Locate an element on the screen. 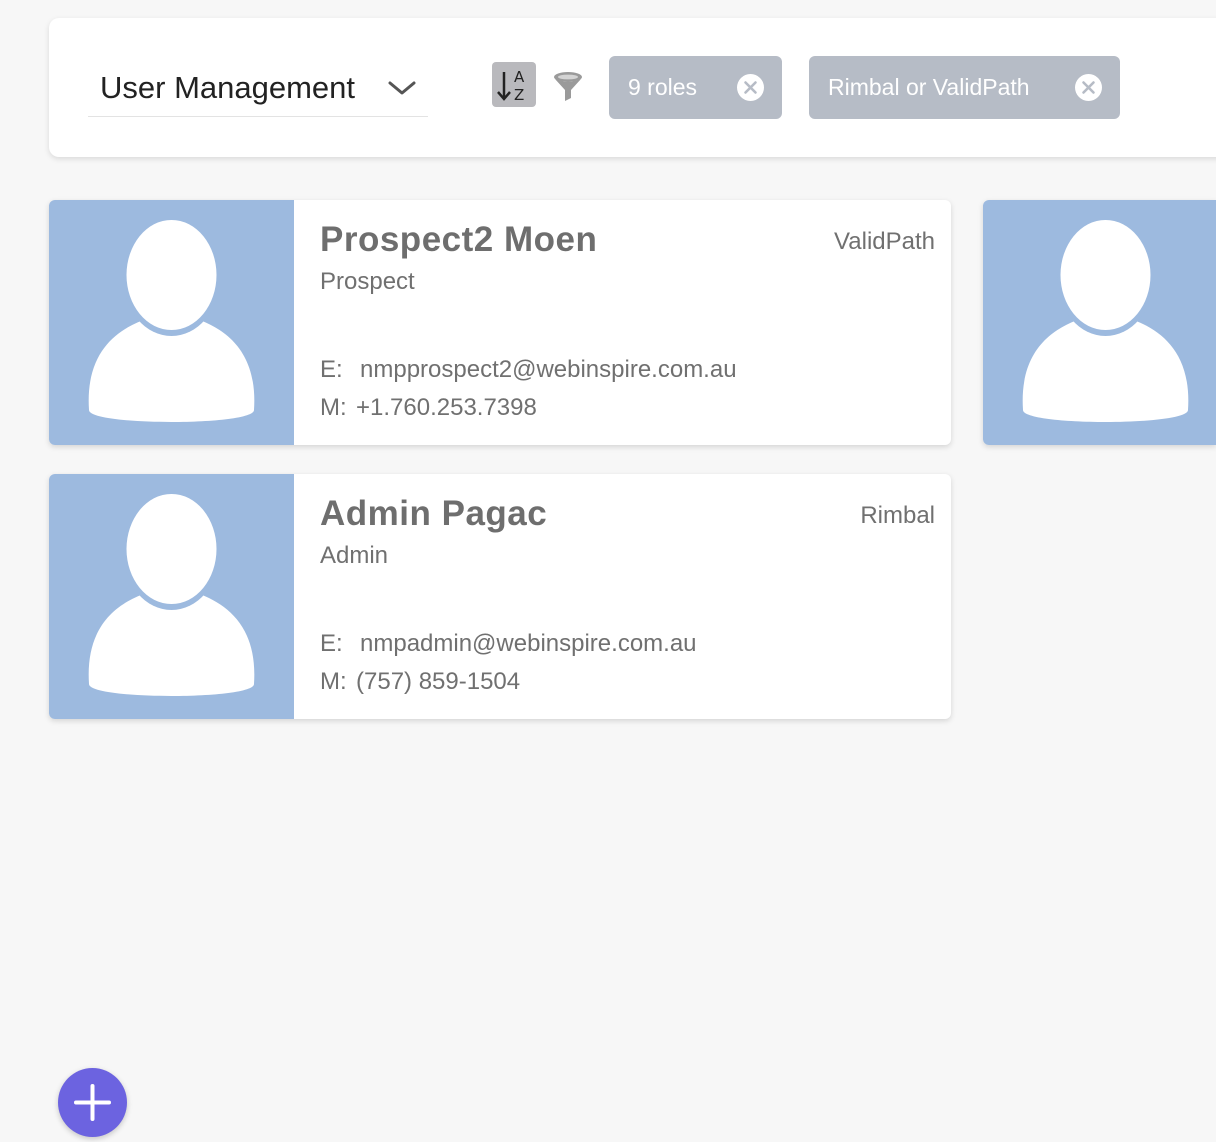 Image resolution: width=1216 pixels, height=1142 pixels. view-select-value: User Management is located at coordinates (228, 87).